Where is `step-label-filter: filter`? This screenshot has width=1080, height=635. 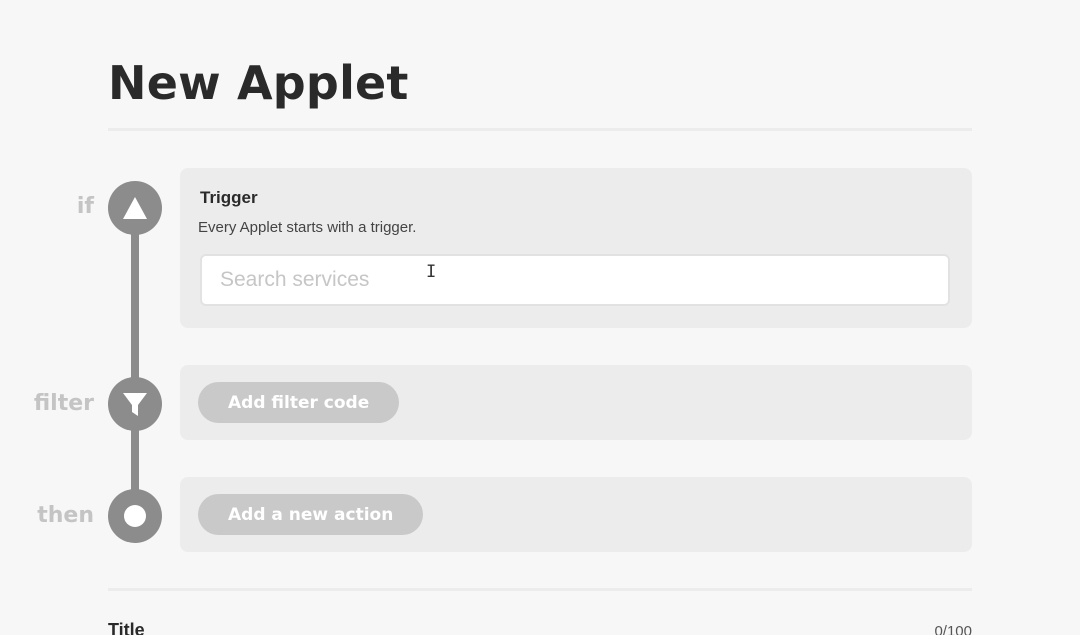
step-label-filter: filter is located at coordinates (63, 403).